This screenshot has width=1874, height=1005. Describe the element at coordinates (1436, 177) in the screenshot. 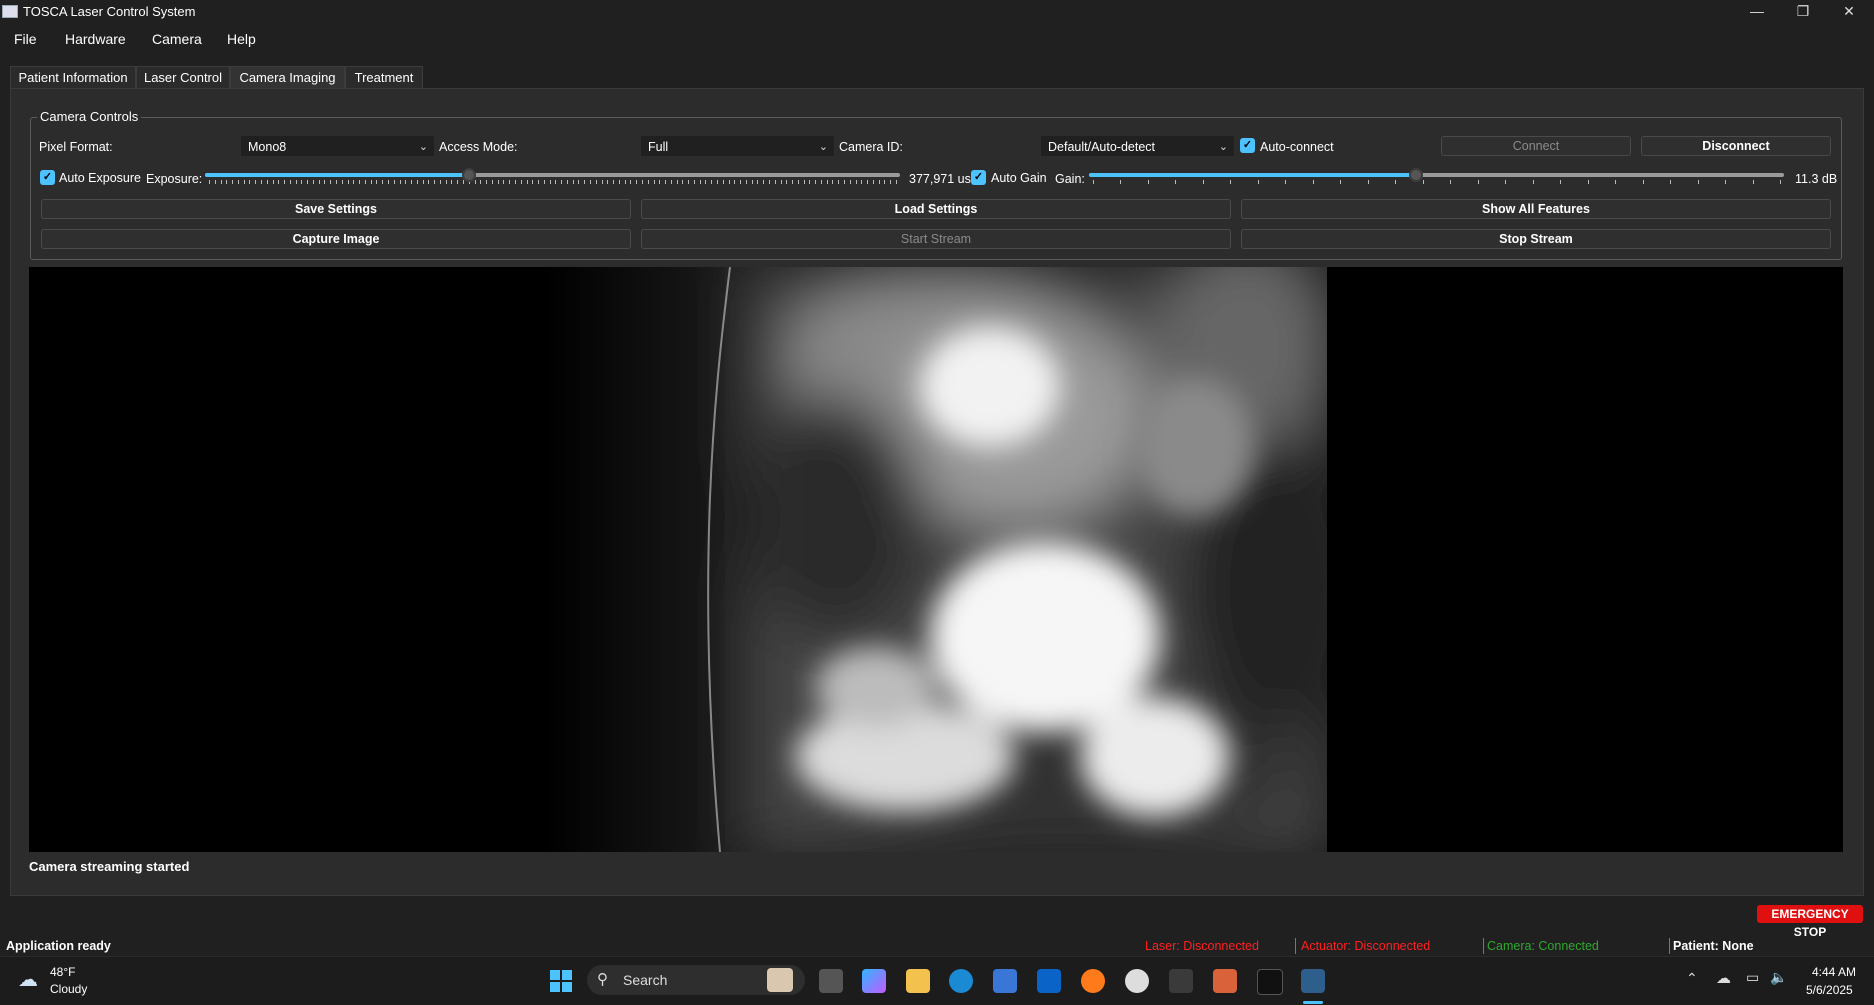

I see `gain-slider` at that location.